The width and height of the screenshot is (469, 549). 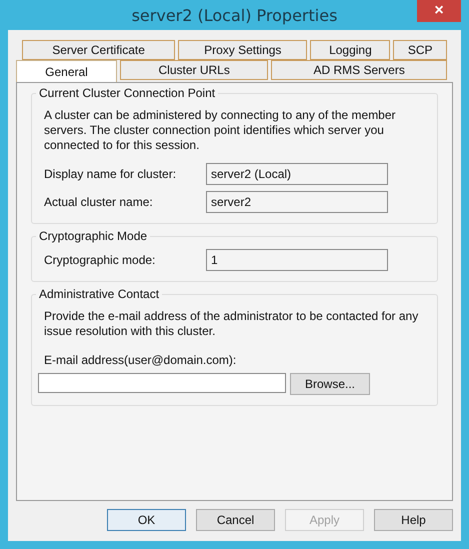 What do you see at coordinates (235, 520) in the screenshot?
I see `dialog-button: Cancel` at bounding box center [235, 520].